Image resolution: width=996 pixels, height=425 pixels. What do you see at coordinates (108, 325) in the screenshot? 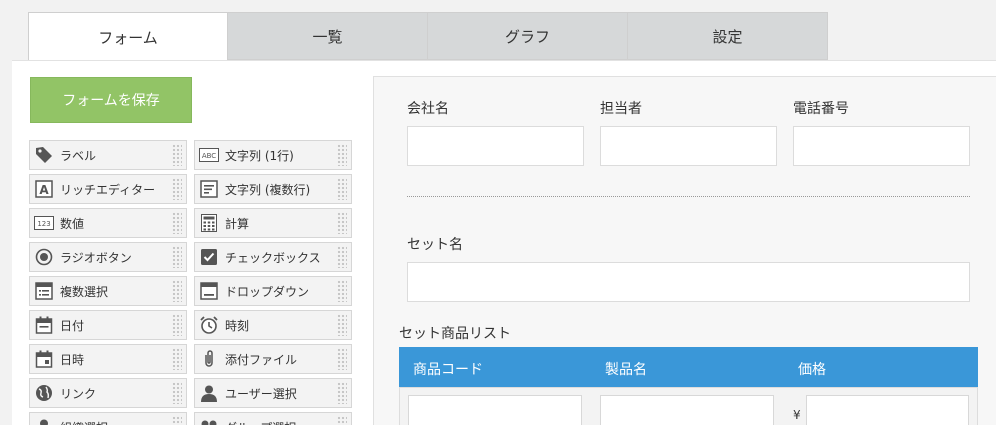
I see `palette-item-11: 日付` at bounding box center [108, 325].